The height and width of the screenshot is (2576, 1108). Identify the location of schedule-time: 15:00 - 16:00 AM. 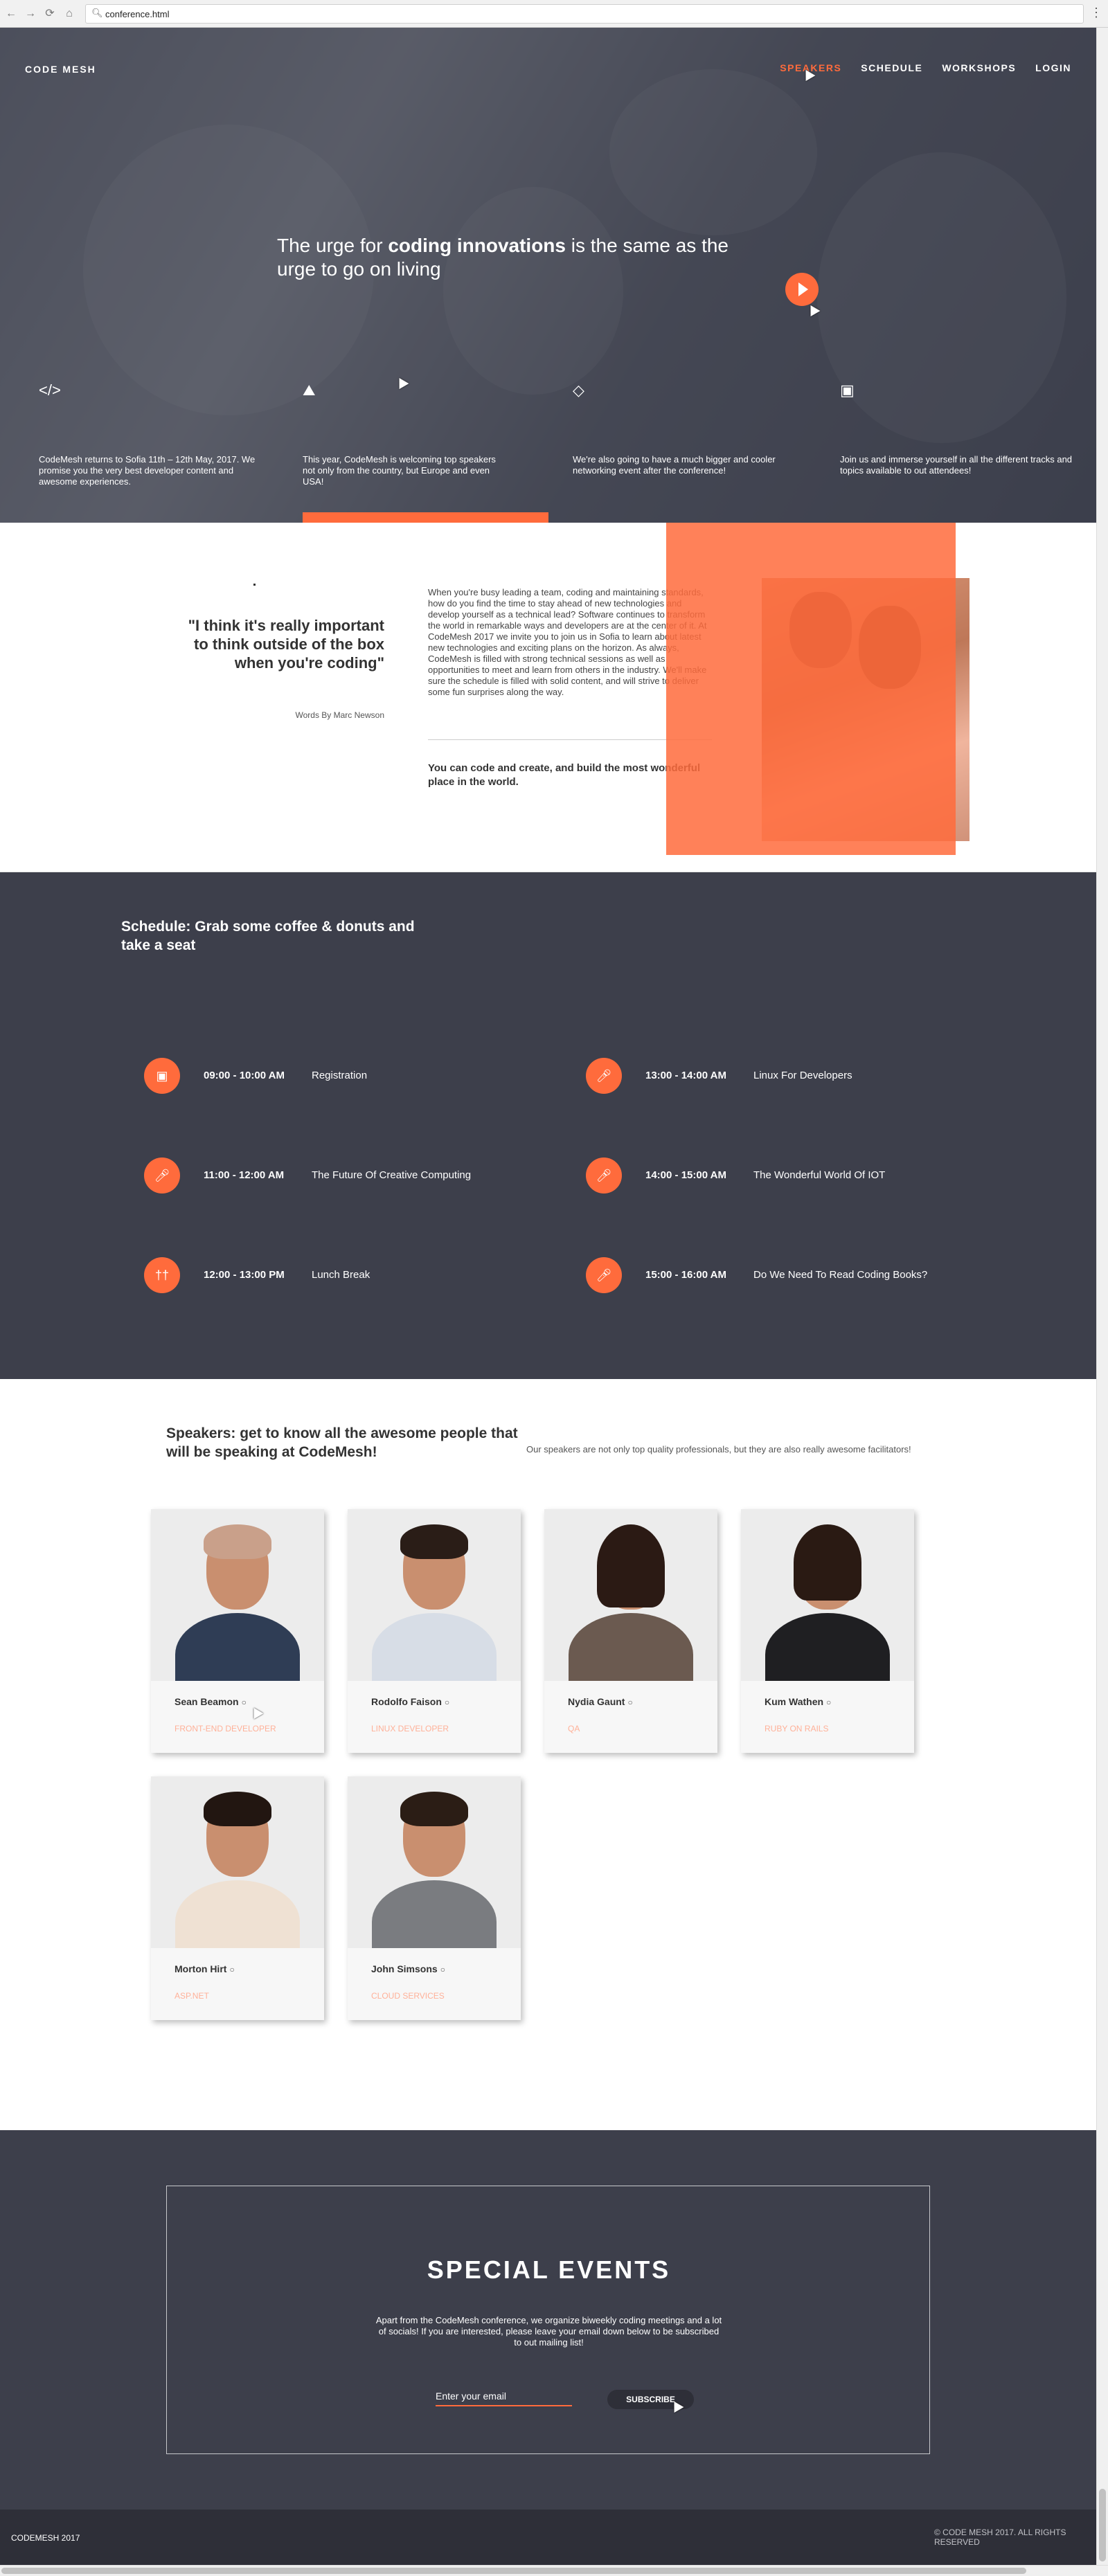
(686, 1275).